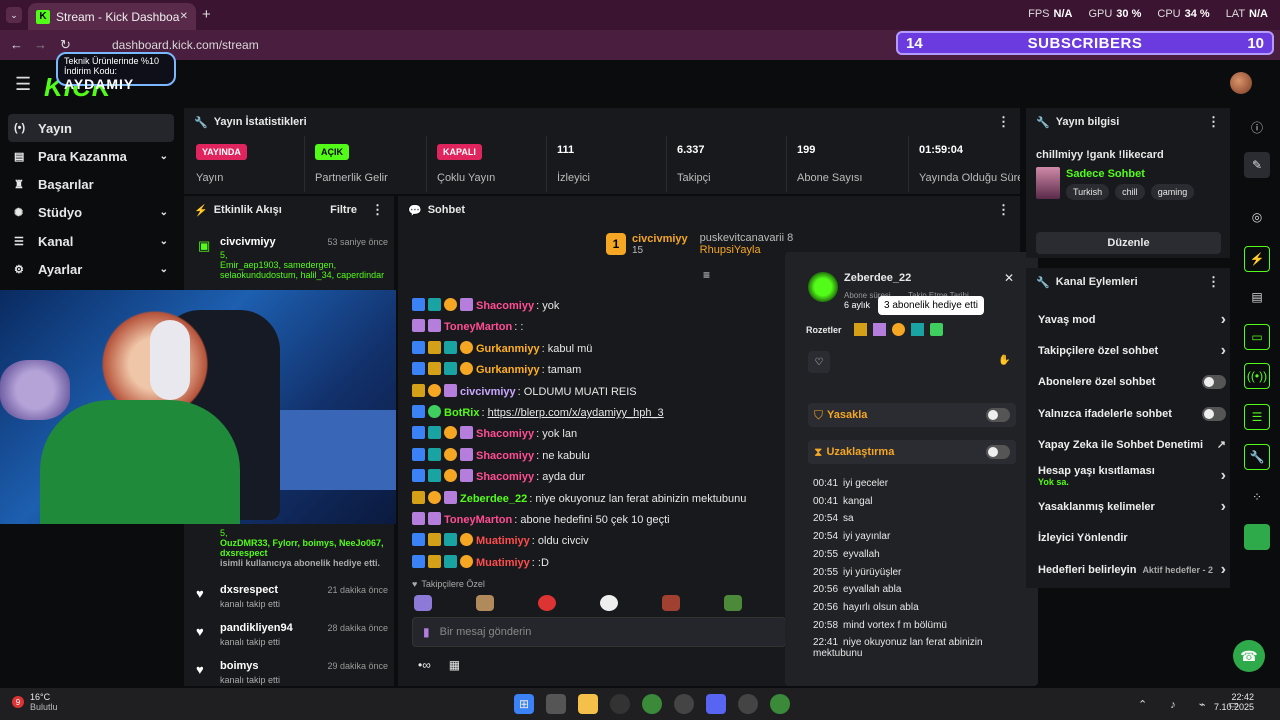 Image resolution: width=1280 pixels, height=720 pixels. I want to click on channel-action-item: İzleyici Yönlendir, so click(1132, 538).